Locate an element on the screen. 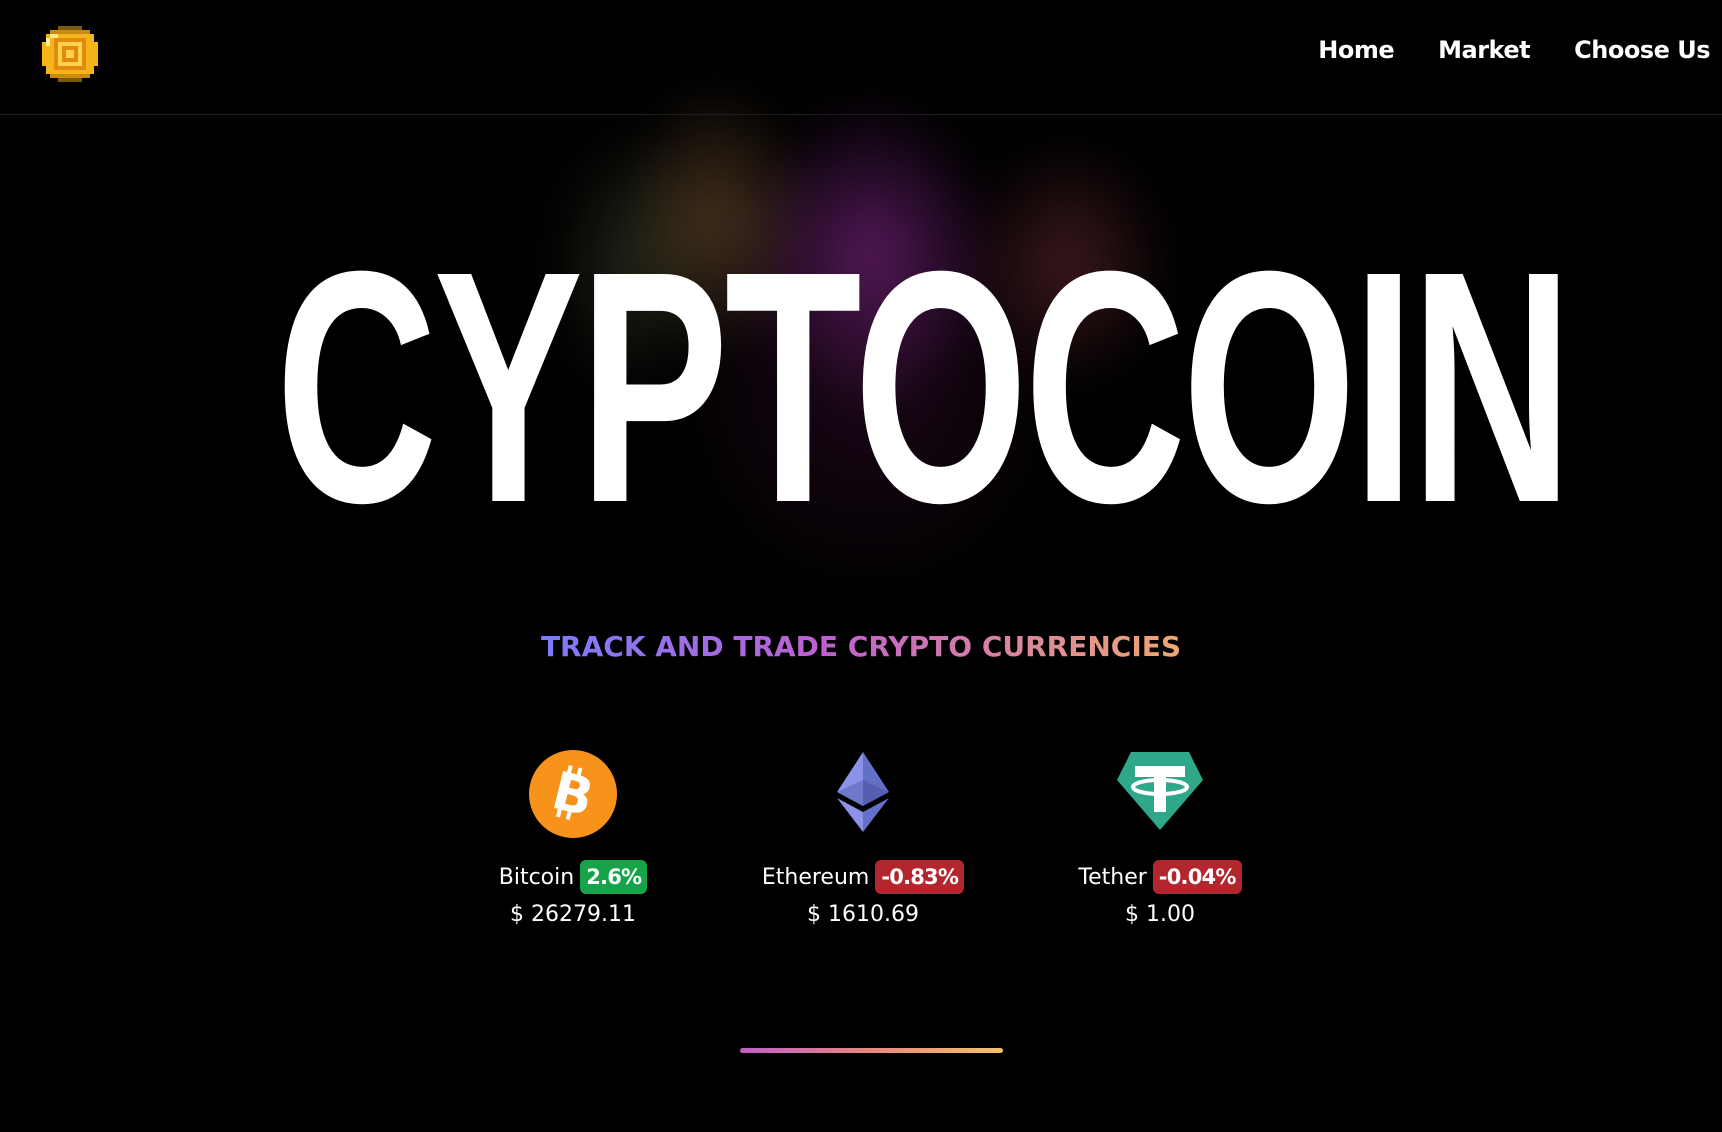 The height and width of the screenshot is (1132, 1722). main-nav: Home Market Choose Us is located at coordinates (1514, 50).